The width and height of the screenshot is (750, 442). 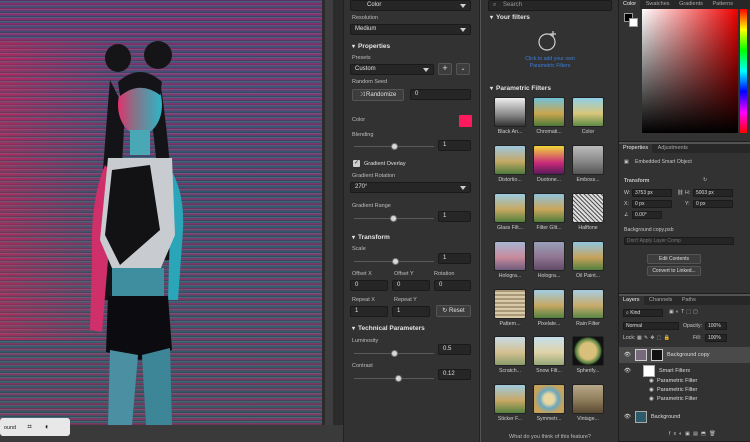 What do you see at coordinates (652, 193) in the screenshot?
I see `width-input: 3753 px` at bounding box center [652, 193].